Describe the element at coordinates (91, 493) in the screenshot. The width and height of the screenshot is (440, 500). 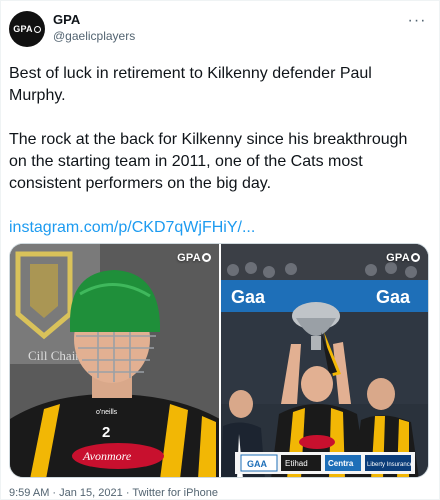
I see `tweet-date: Jan 15, 2021` at that location.